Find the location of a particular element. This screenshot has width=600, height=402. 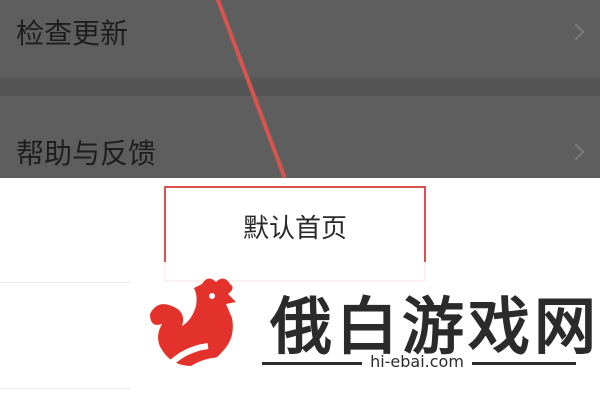

rooster-logo-icon is located at coordinates (193, 331).